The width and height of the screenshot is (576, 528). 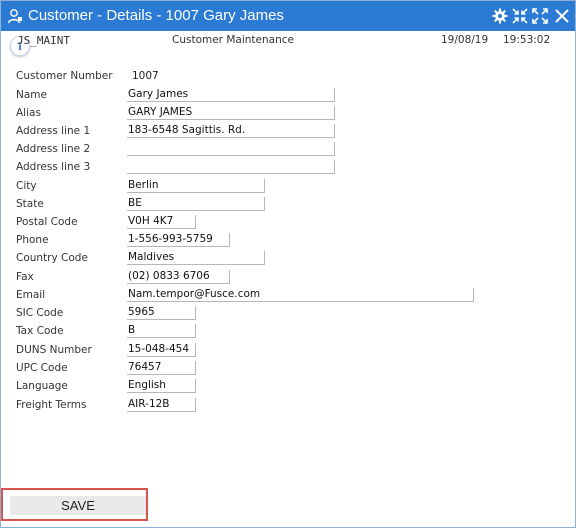 I want to click on postal-code-label: Postal Code, so click(x=47, y=222).